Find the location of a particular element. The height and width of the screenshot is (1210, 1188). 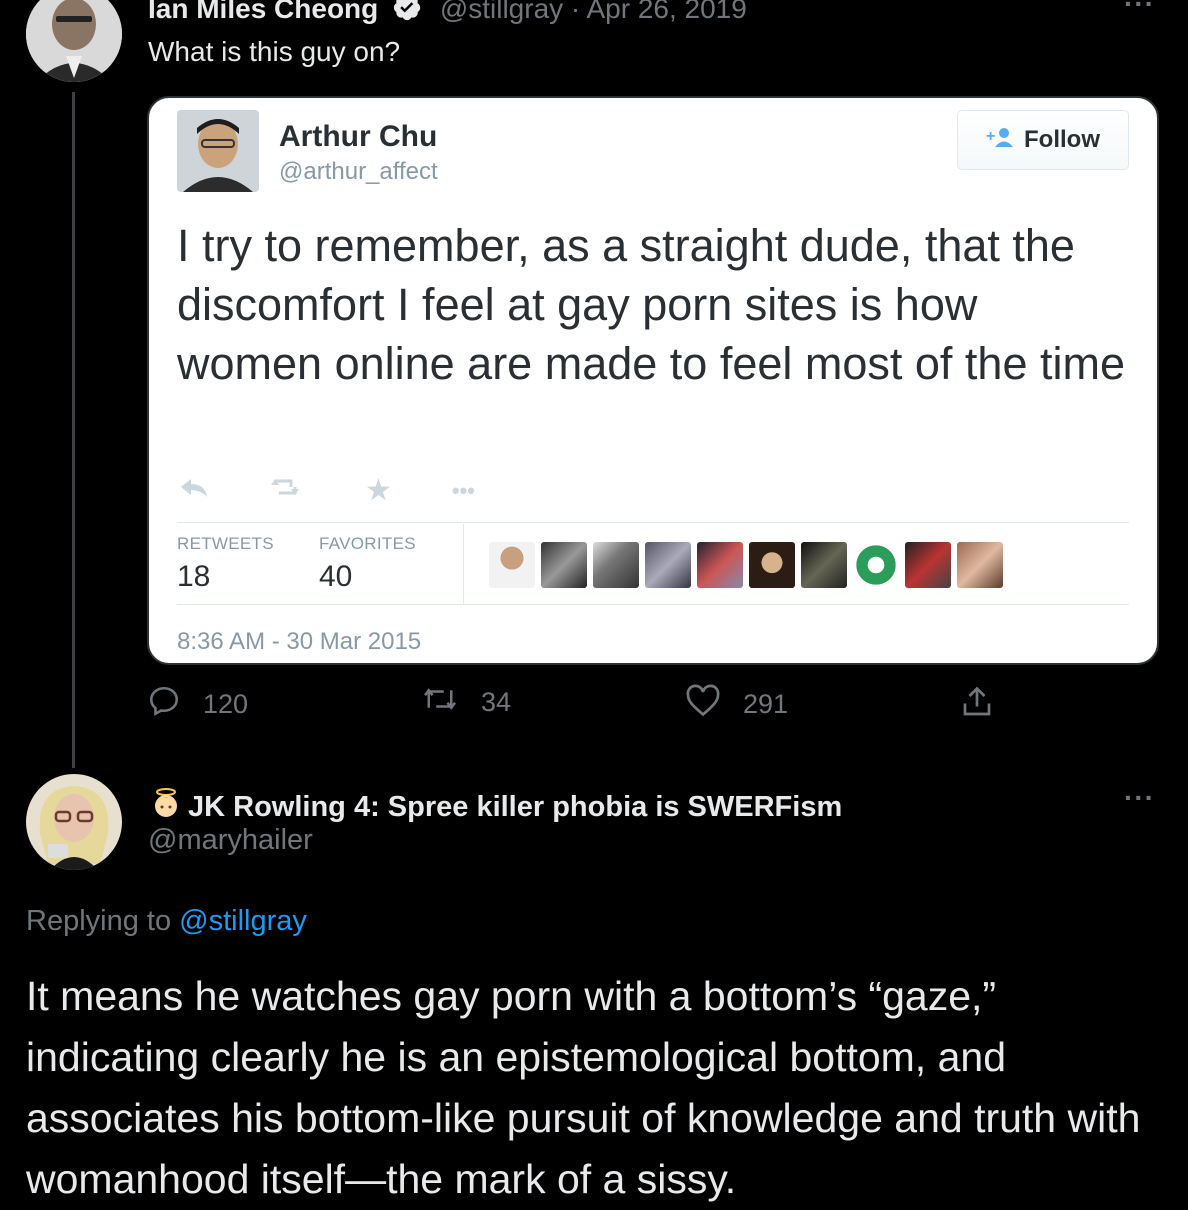

retweet-button: 34 is located at coordinates (466, 702).